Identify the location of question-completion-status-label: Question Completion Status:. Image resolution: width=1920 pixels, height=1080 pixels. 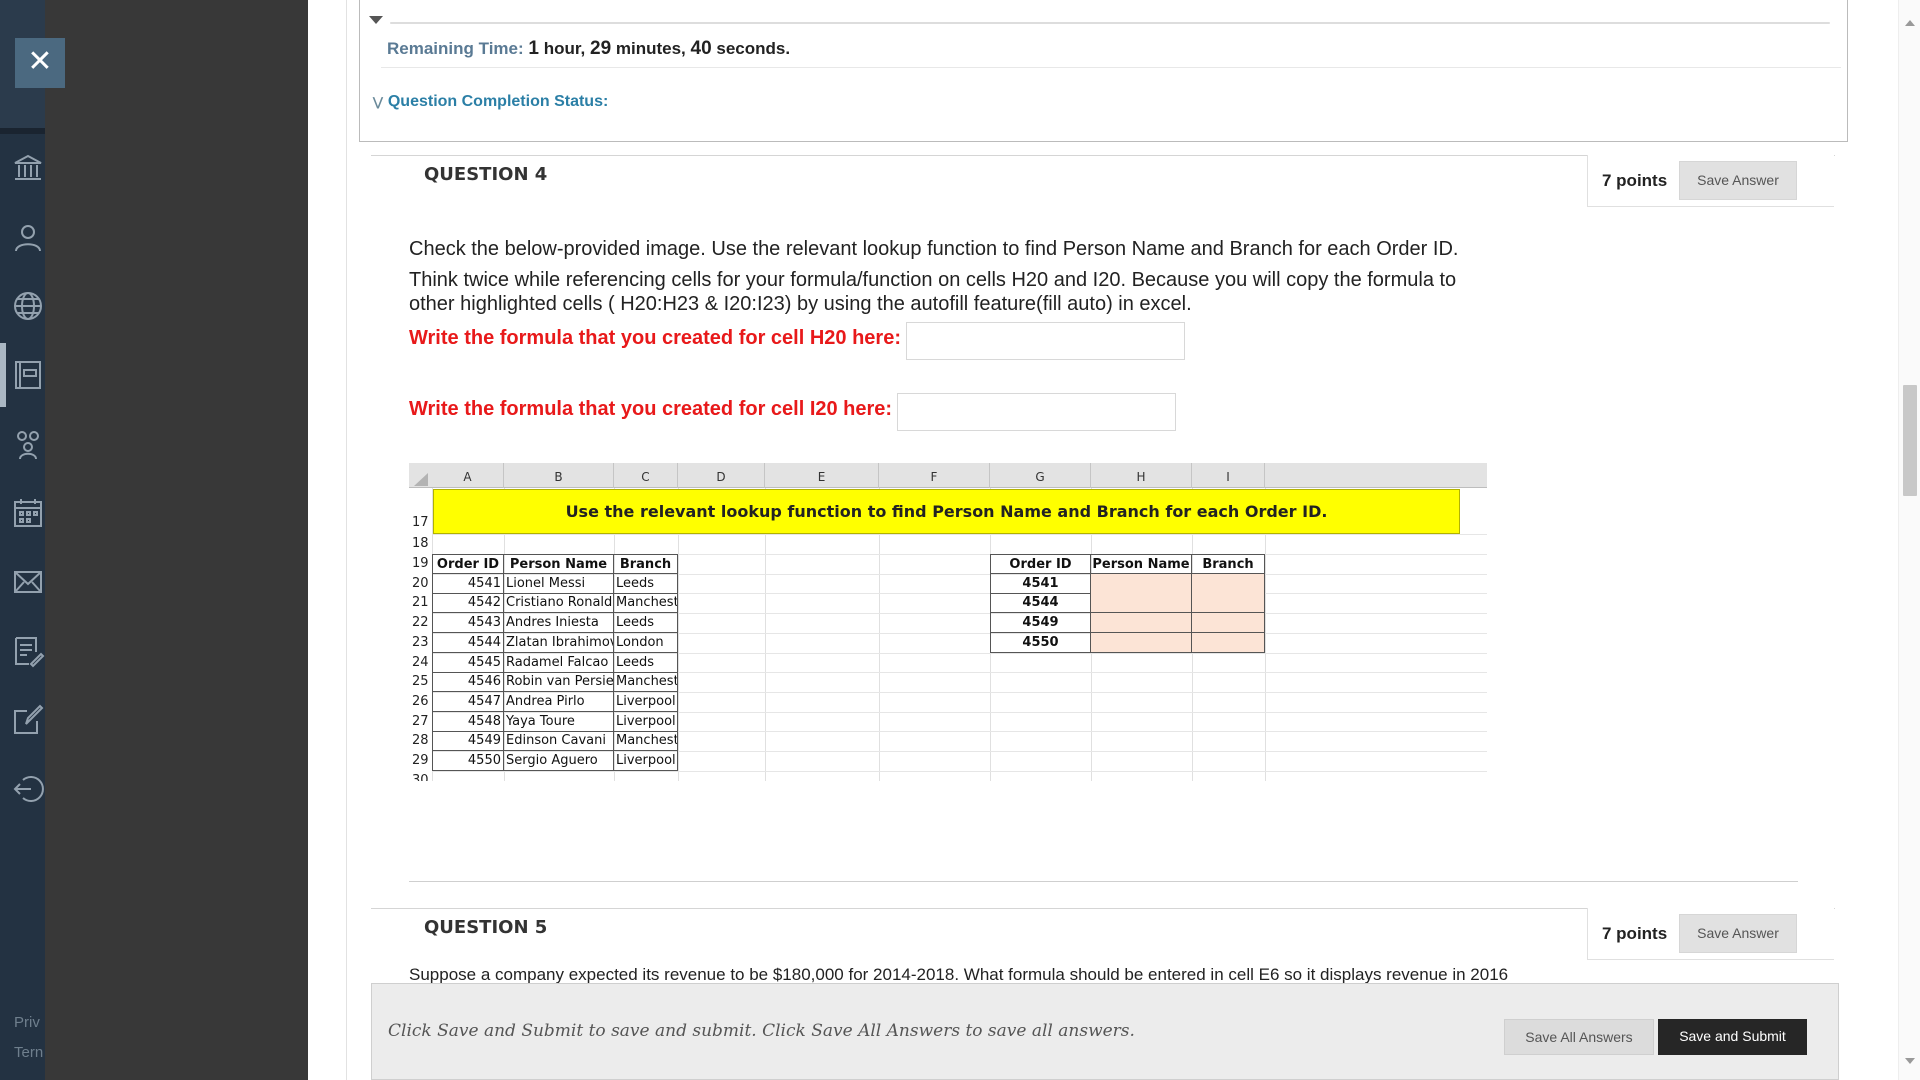
(498, 101).